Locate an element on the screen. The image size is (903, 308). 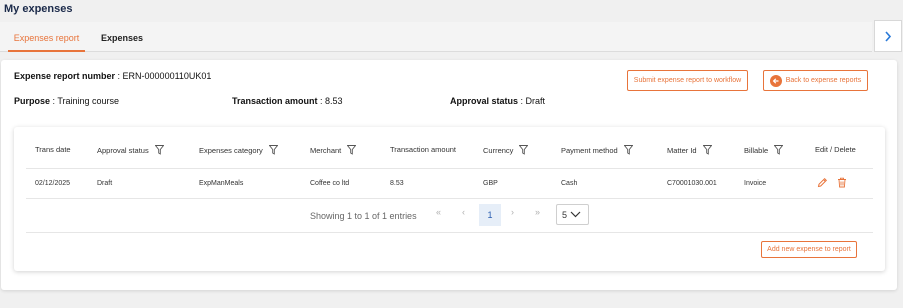
app-title: My expenses is located at coordinates (38, 9).